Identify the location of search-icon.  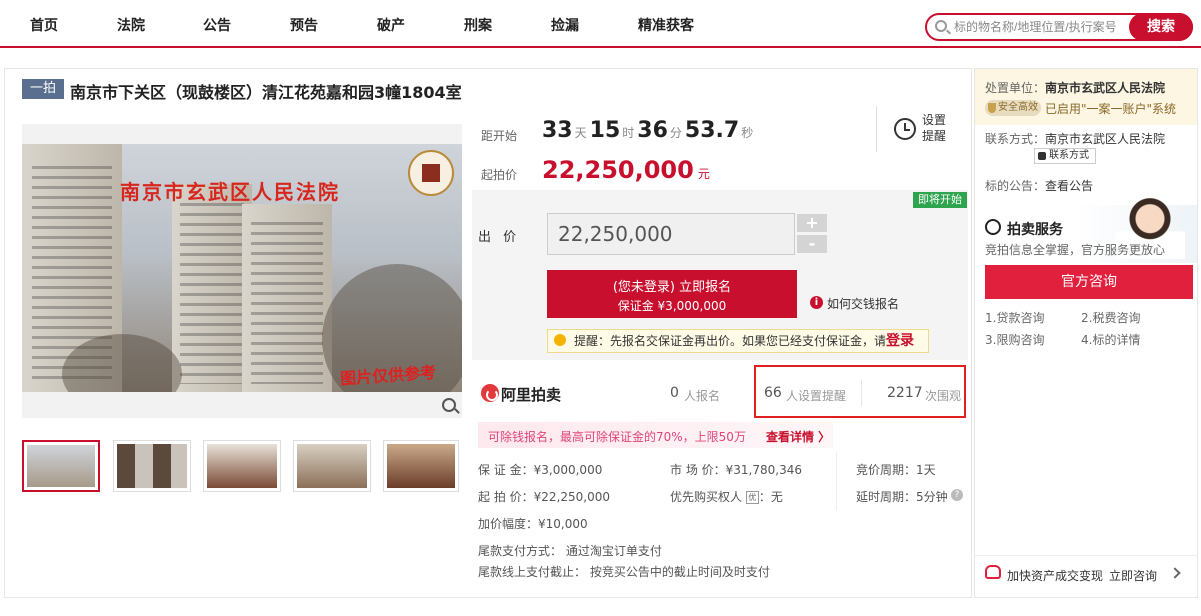
(941, 26).